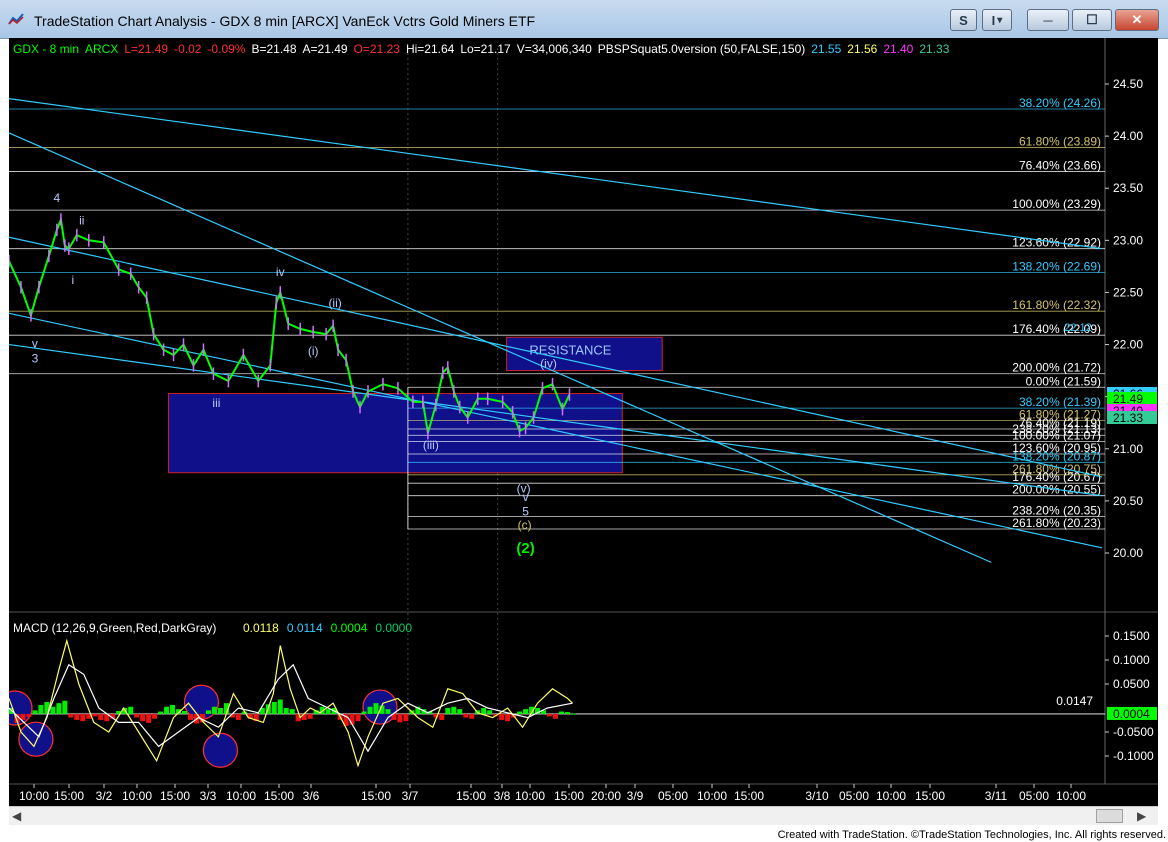 The width and height of the screenshot is (1168, 842). Describe the element at coordinates (1074, 701) in the screenshot. I see `macd-reference-label: 0.0147` at that location.